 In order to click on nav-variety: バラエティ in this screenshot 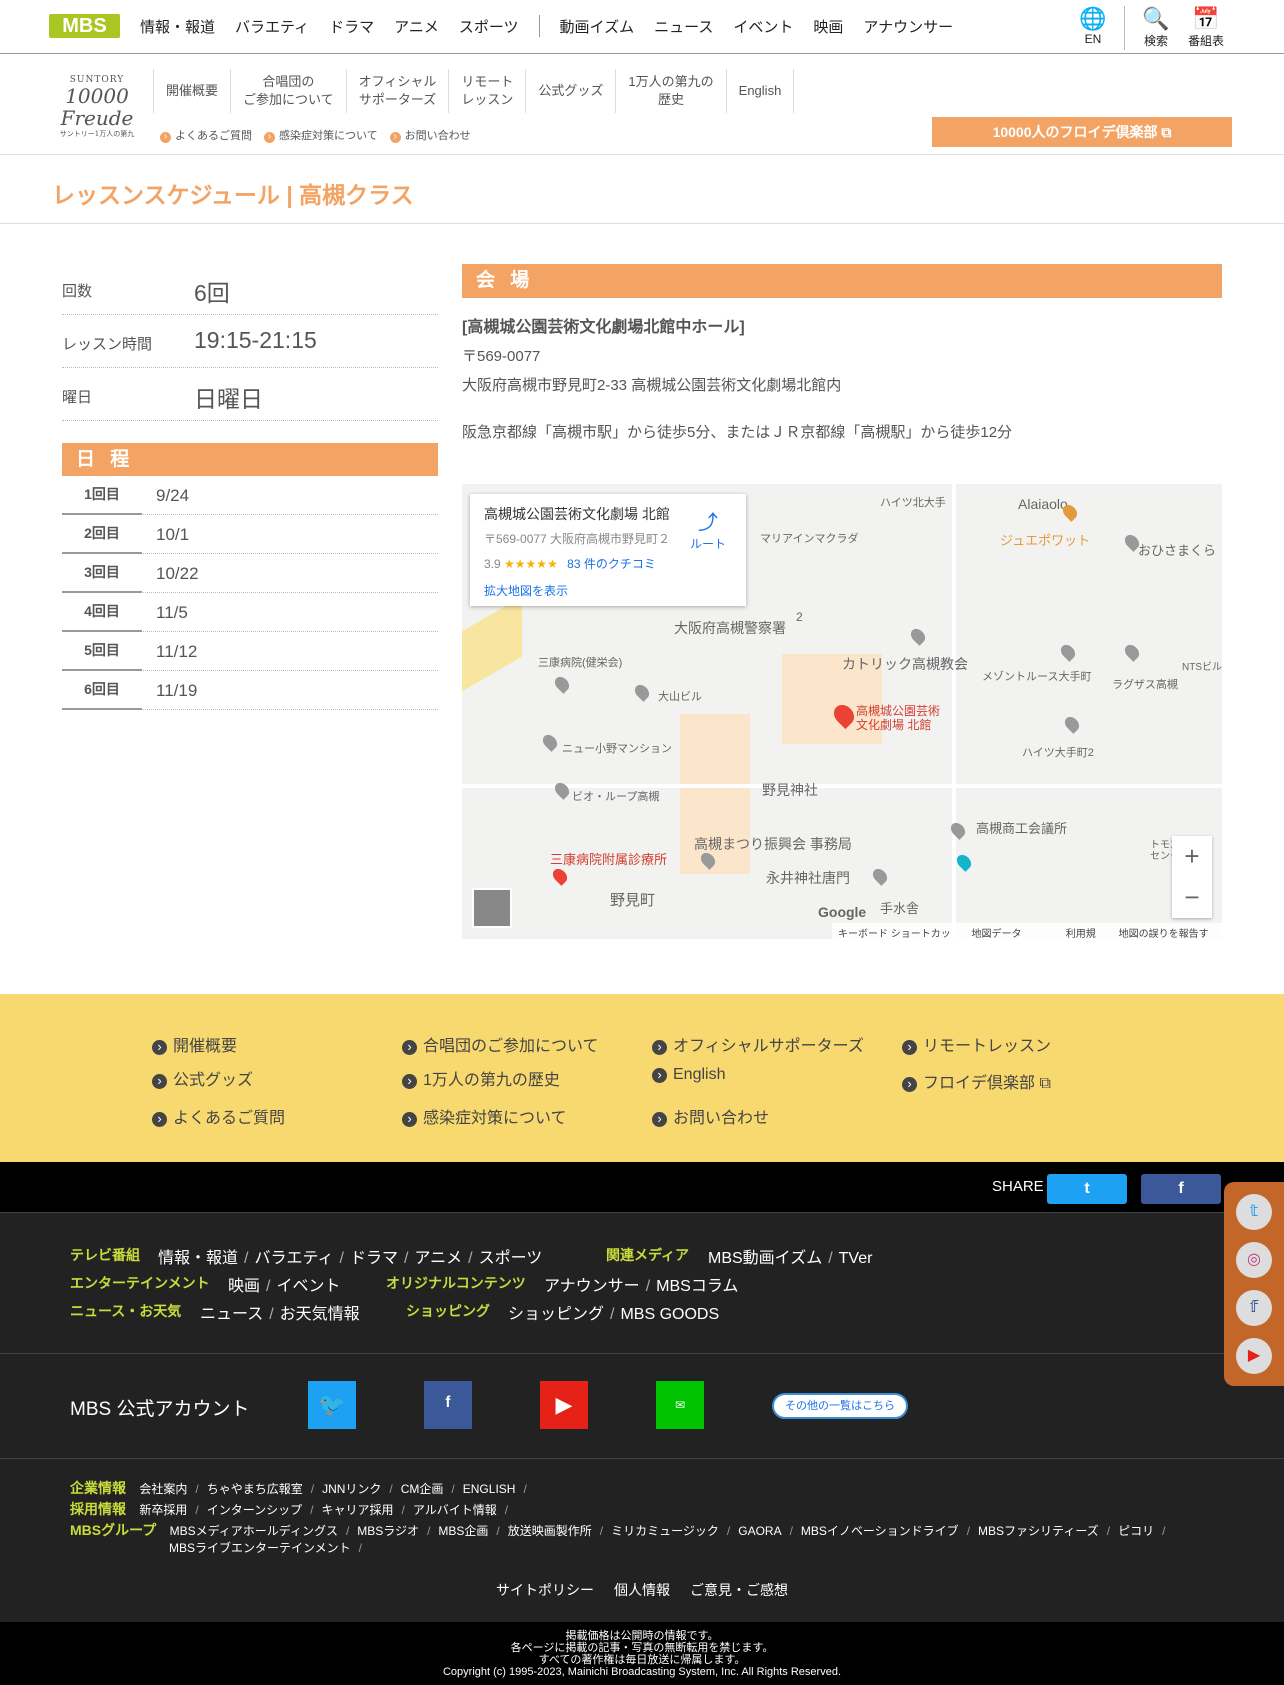, I will do `click(272, 26)`.